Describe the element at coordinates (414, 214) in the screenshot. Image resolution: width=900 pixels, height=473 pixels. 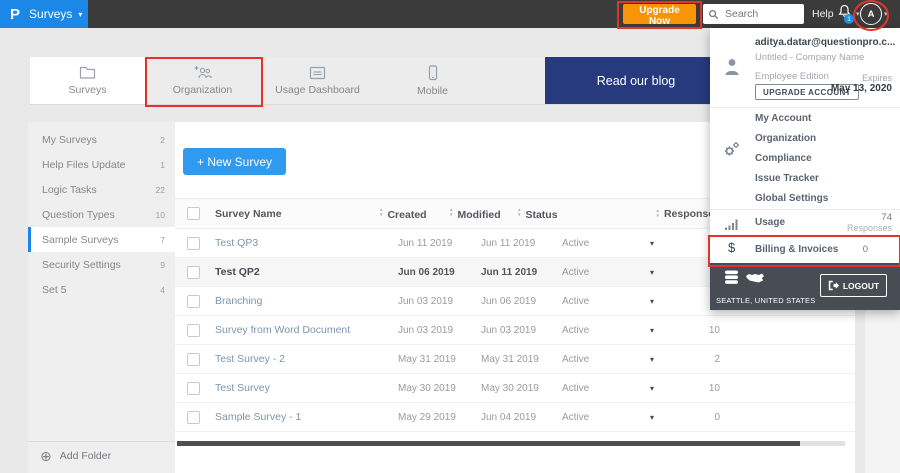
I see `col-created: ▲ ▼ Created` at that location.